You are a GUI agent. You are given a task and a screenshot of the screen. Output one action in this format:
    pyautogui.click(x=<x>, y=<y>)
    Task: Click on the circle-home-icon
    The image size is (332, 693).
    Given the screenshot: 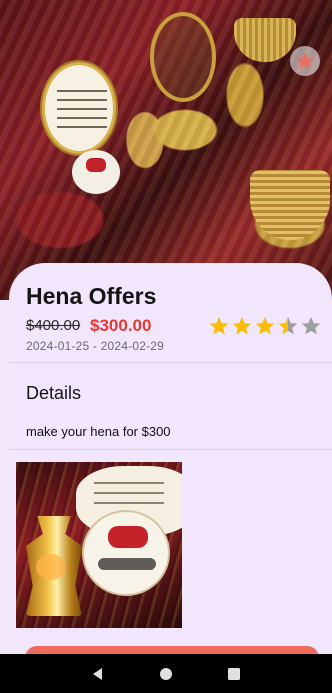 What is the action you would take?
    pyautogui.click(x=166, y=673)
    